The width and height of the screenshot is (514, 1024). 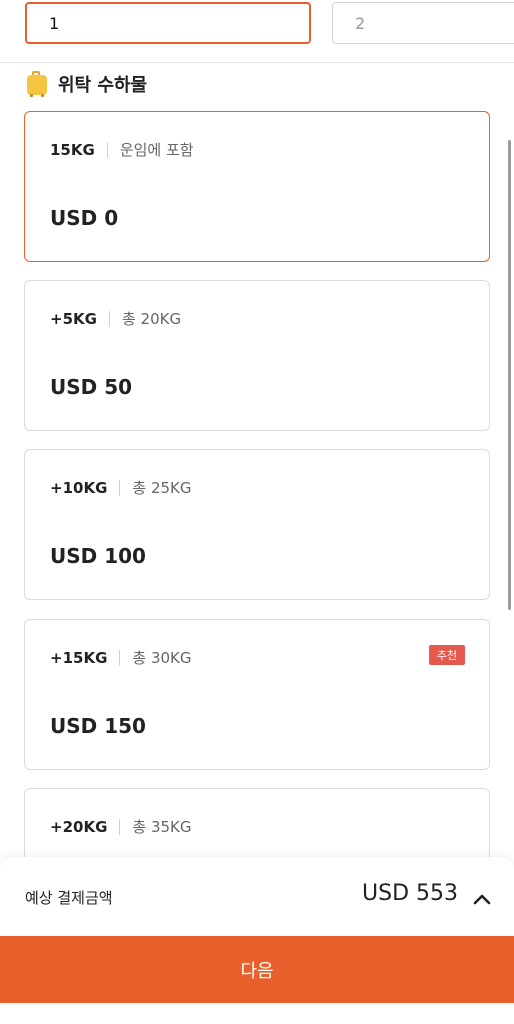 What do you see at coordinates (79, 657) in the screenshot?
I see `option-weight: +15KG` at bounding box center [79, 657].